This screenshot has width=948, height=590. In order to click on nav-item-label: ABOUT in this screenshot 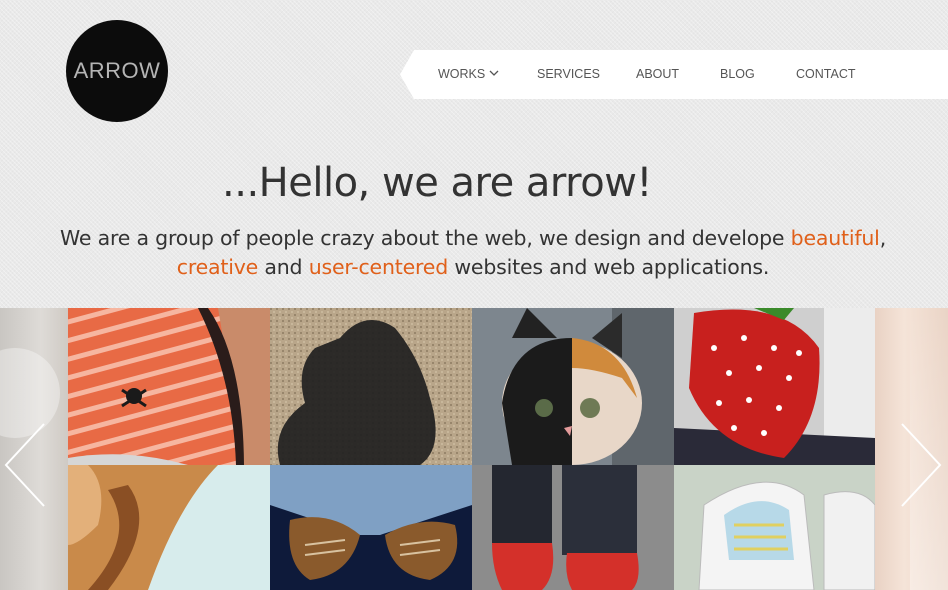, I will do `click(658, 74)`.